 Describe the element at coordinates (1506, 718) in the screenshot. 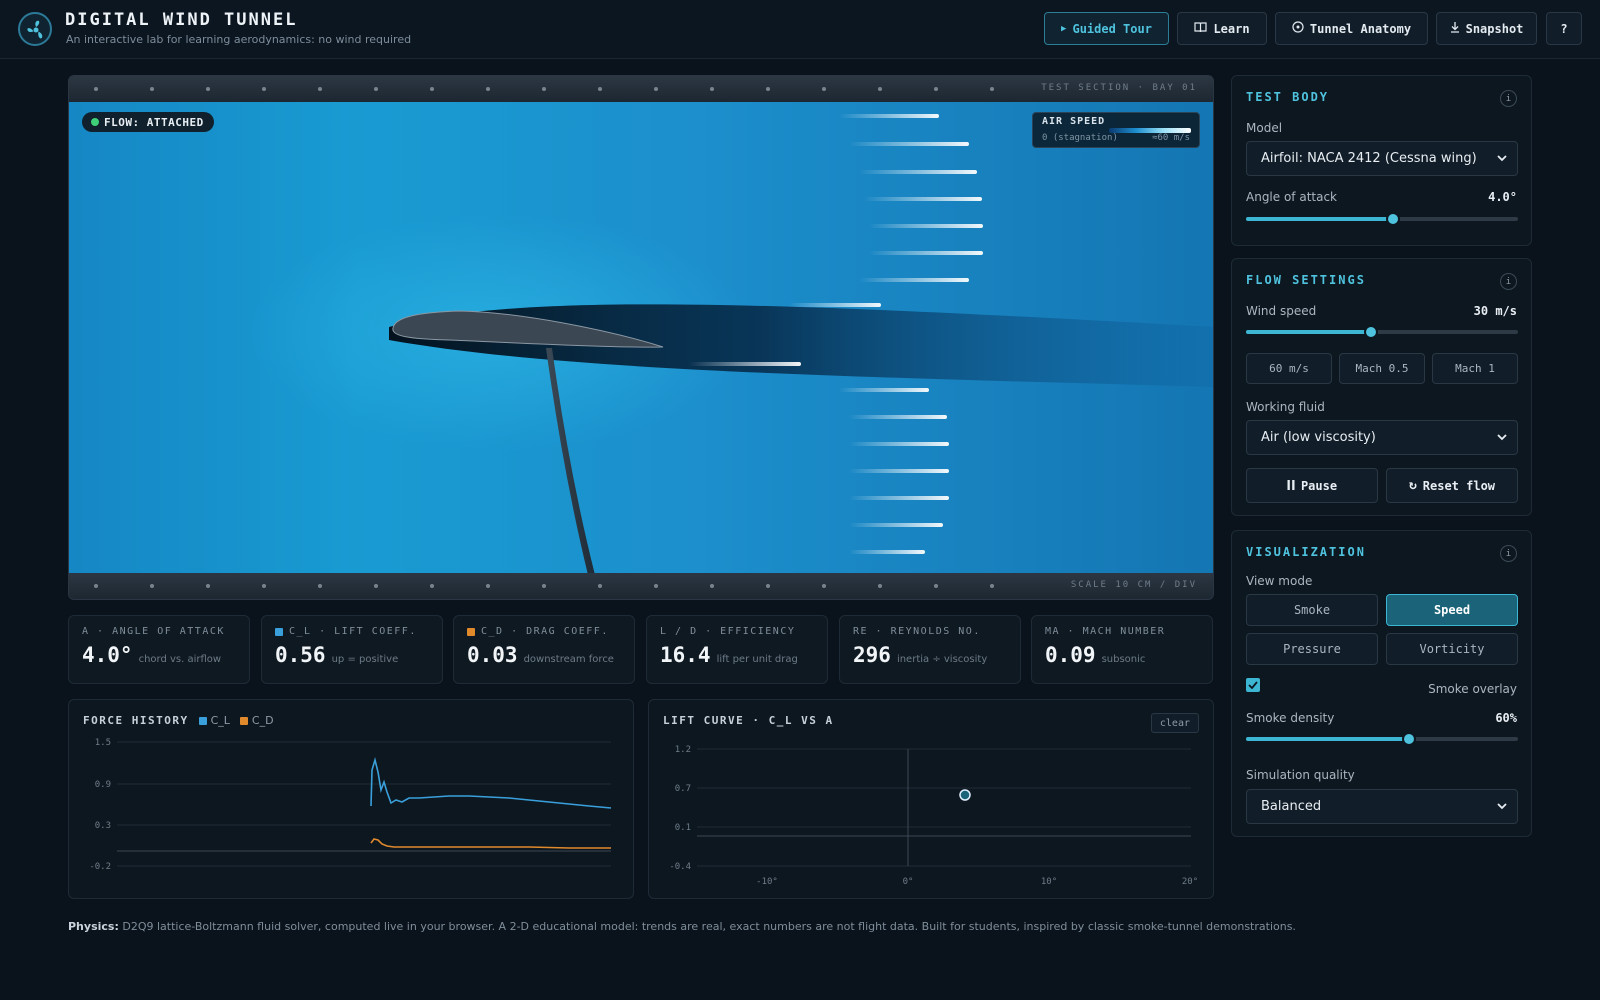

I see `smoke-density-value: 60%` at that location.